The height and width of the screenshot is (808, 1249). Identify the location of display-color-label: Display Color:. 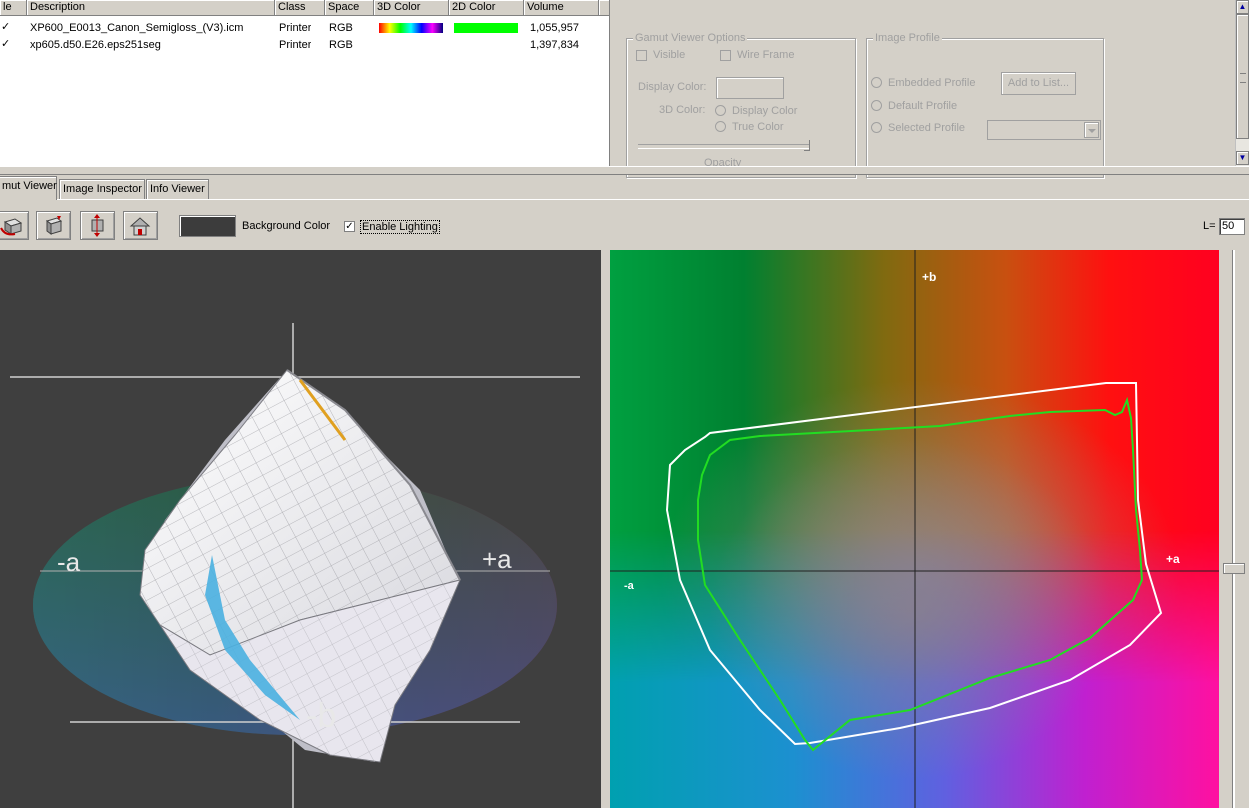
(672, 87).